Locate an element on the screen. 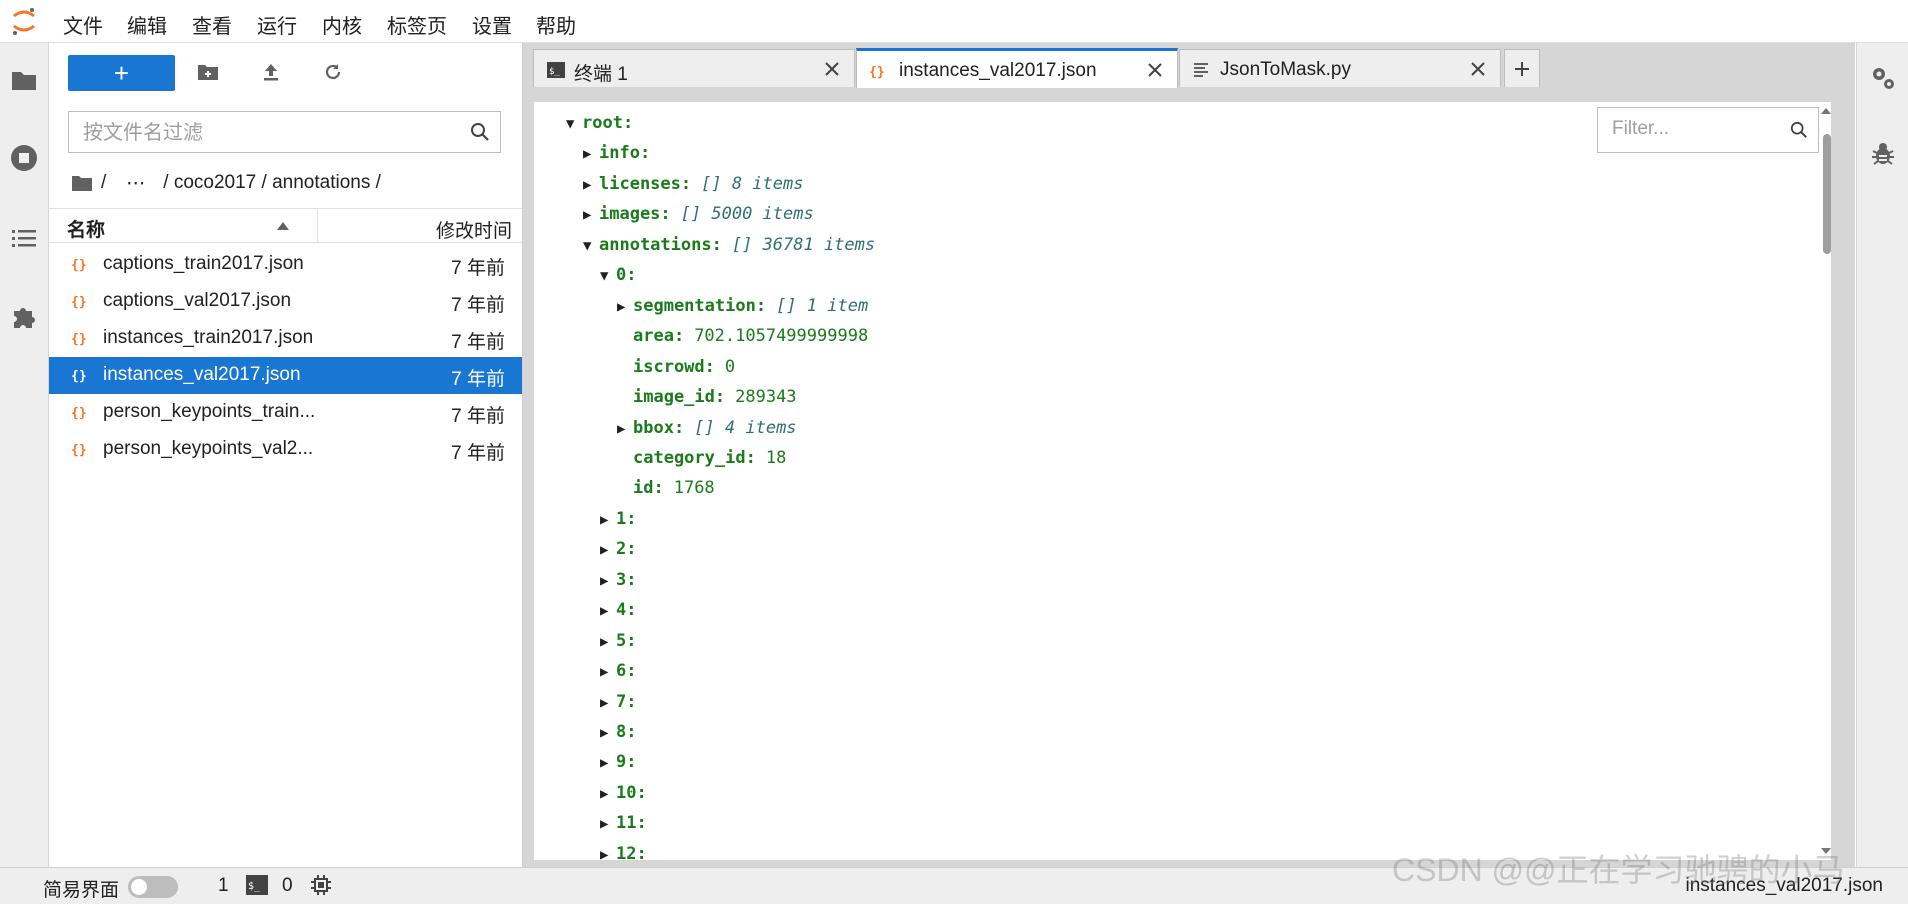 Image resolution: width=1908 pixels, height=904 pixels. file-row: {} instances_train2017.json 7 年前 is located at coordinates (285, 338).